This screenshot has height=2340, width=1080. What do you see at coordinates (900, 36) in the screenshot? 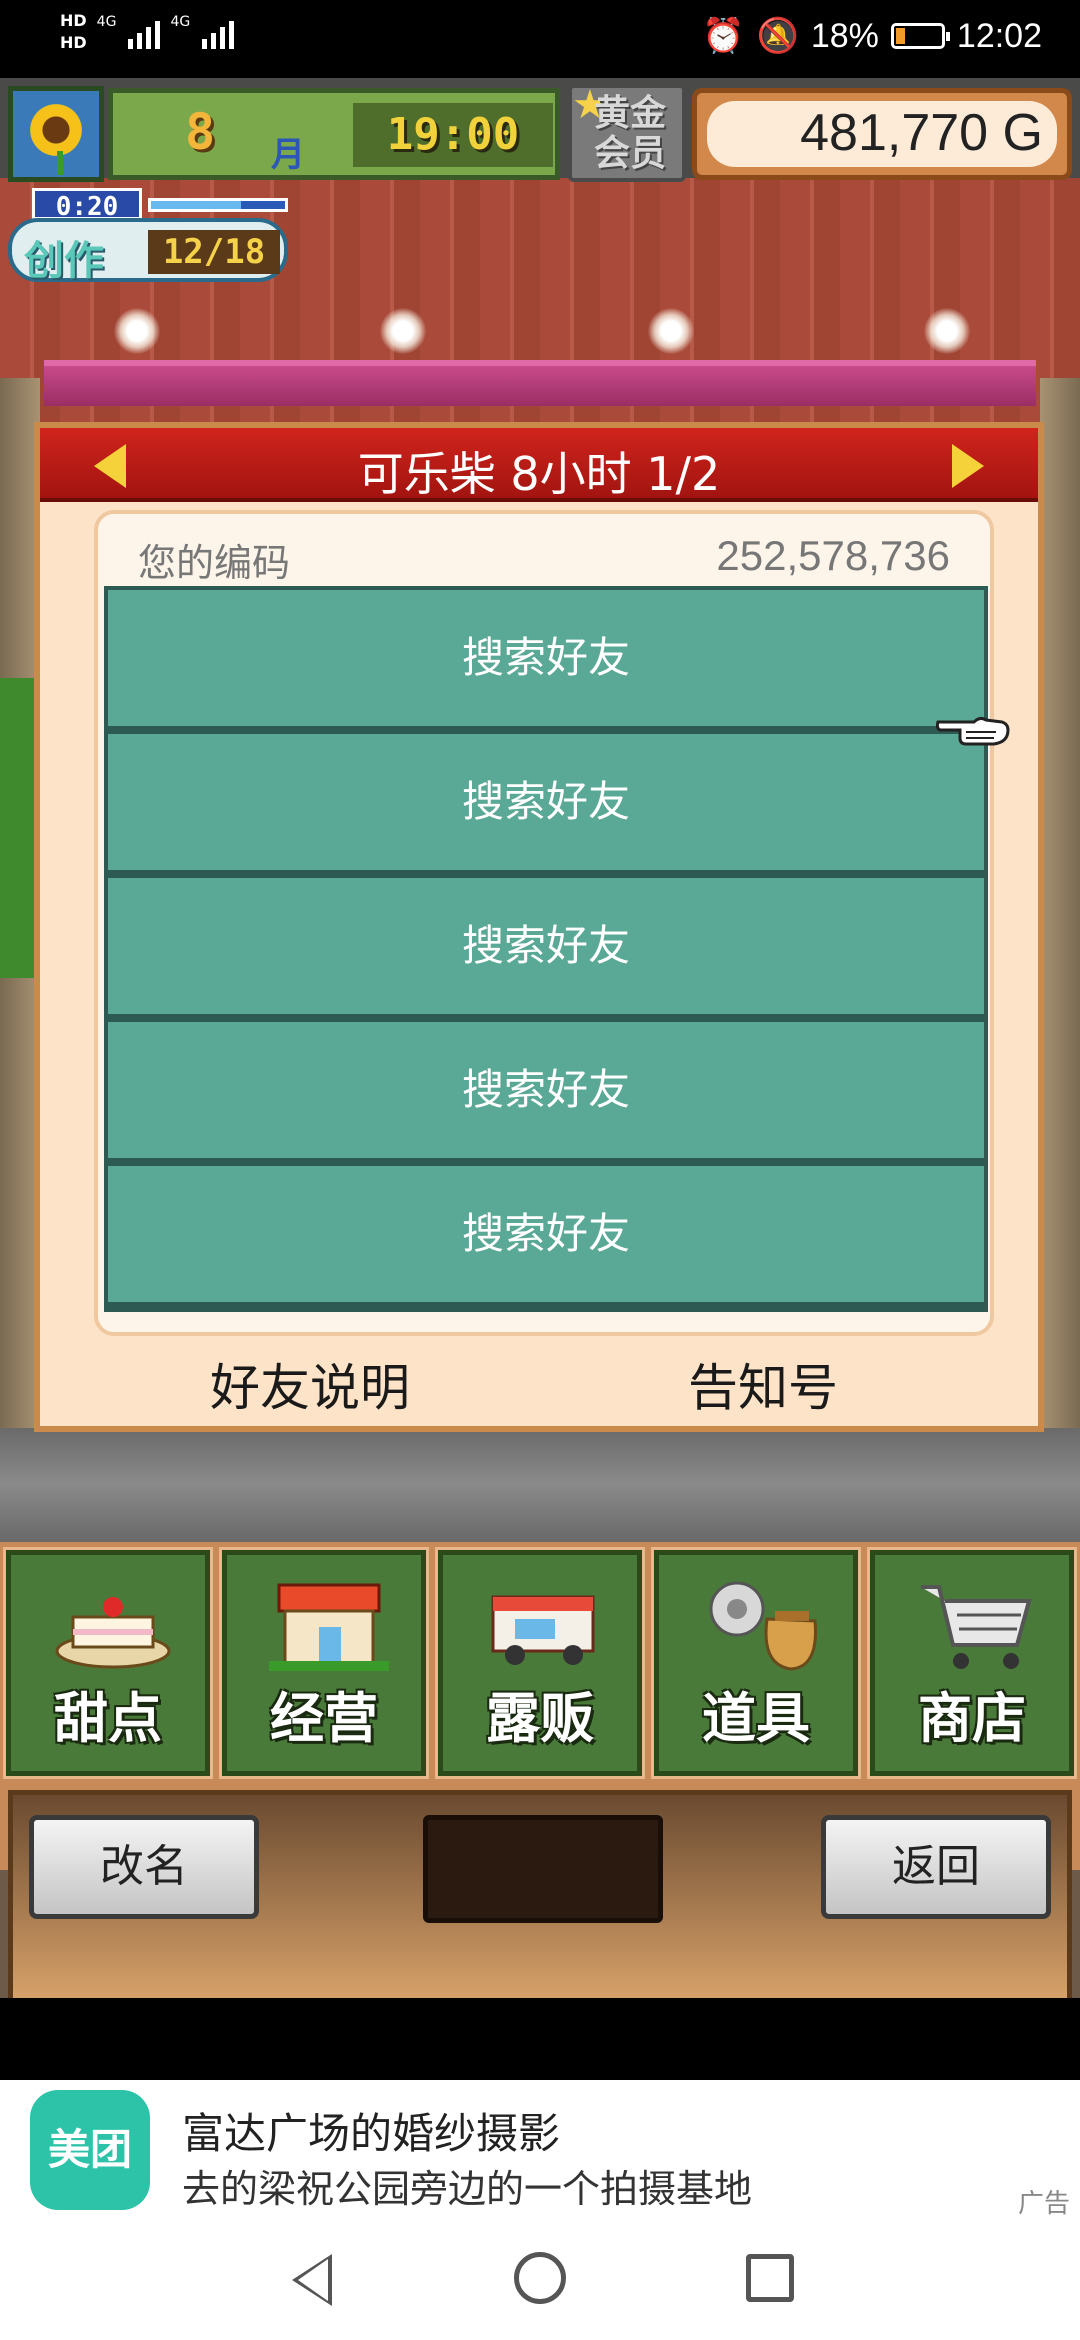
I see `battery-fill` at bounding box center [900, 36].